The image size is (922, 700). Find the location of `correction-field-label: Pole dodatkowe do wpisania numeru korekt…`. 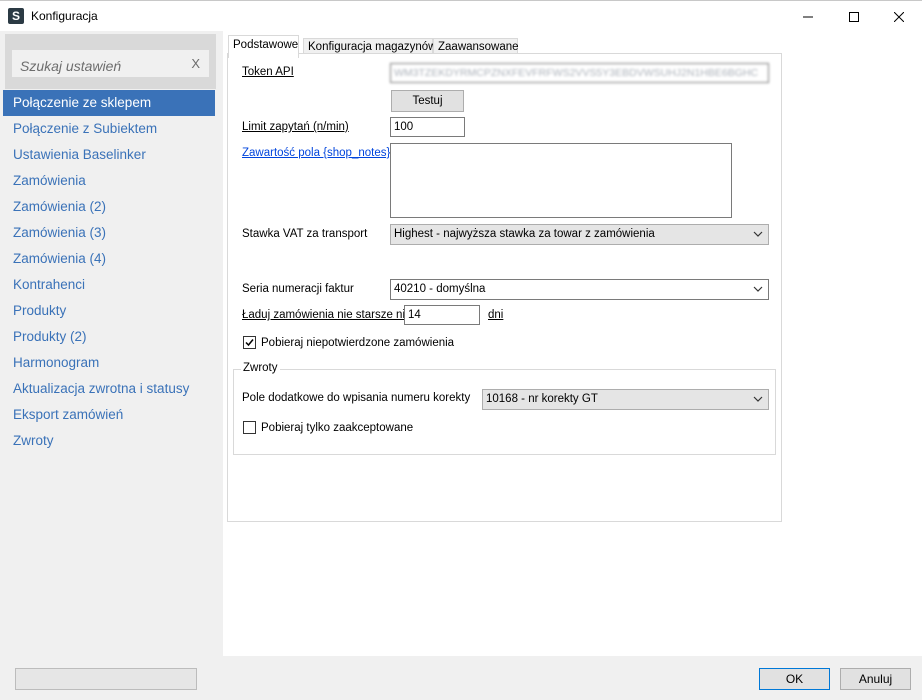

correction-field-label: Pole dodatkowe do wpisania numeru korekt… is located at coordinates (356, 398).